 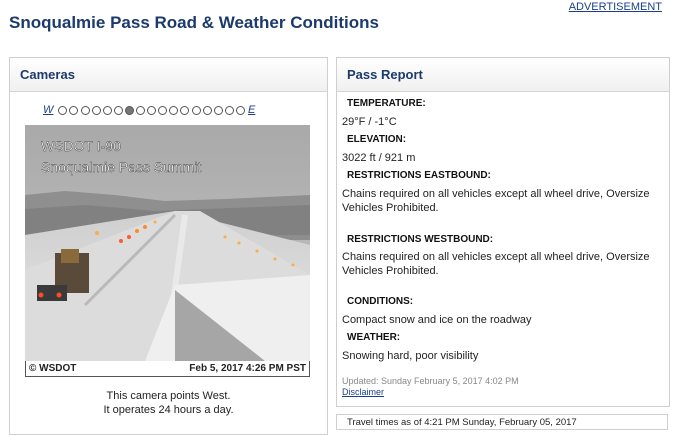 I want to click on camera-dots, so click(x=152, y=110).